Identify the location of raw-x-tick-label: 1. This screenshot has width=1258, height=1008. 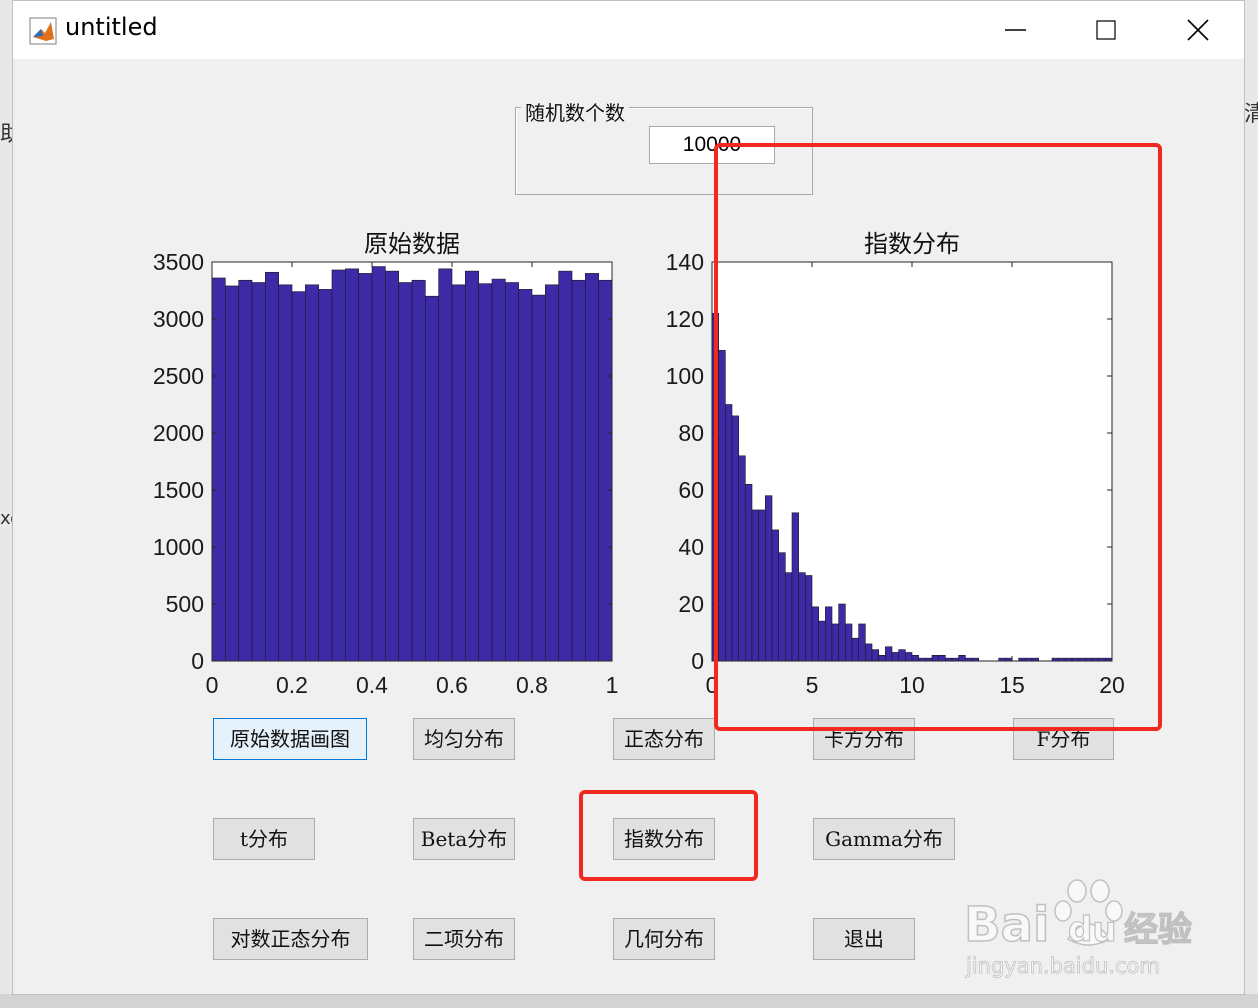
(612, 685).